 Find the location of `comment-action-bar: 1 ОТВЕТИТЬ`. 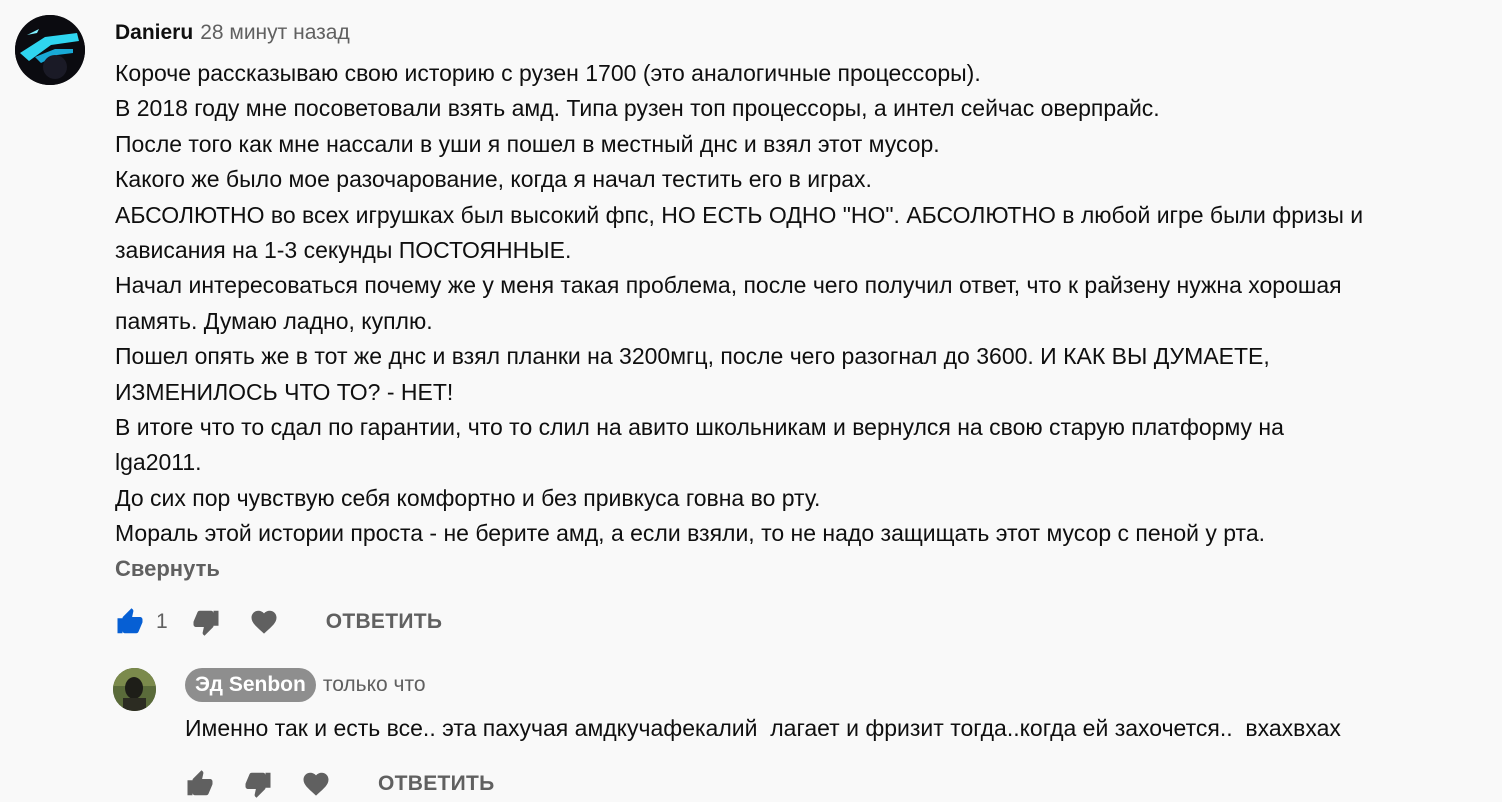

comment-action-bar: 1 ОТВЕТИТЬ is located at coordinates (277, 622).